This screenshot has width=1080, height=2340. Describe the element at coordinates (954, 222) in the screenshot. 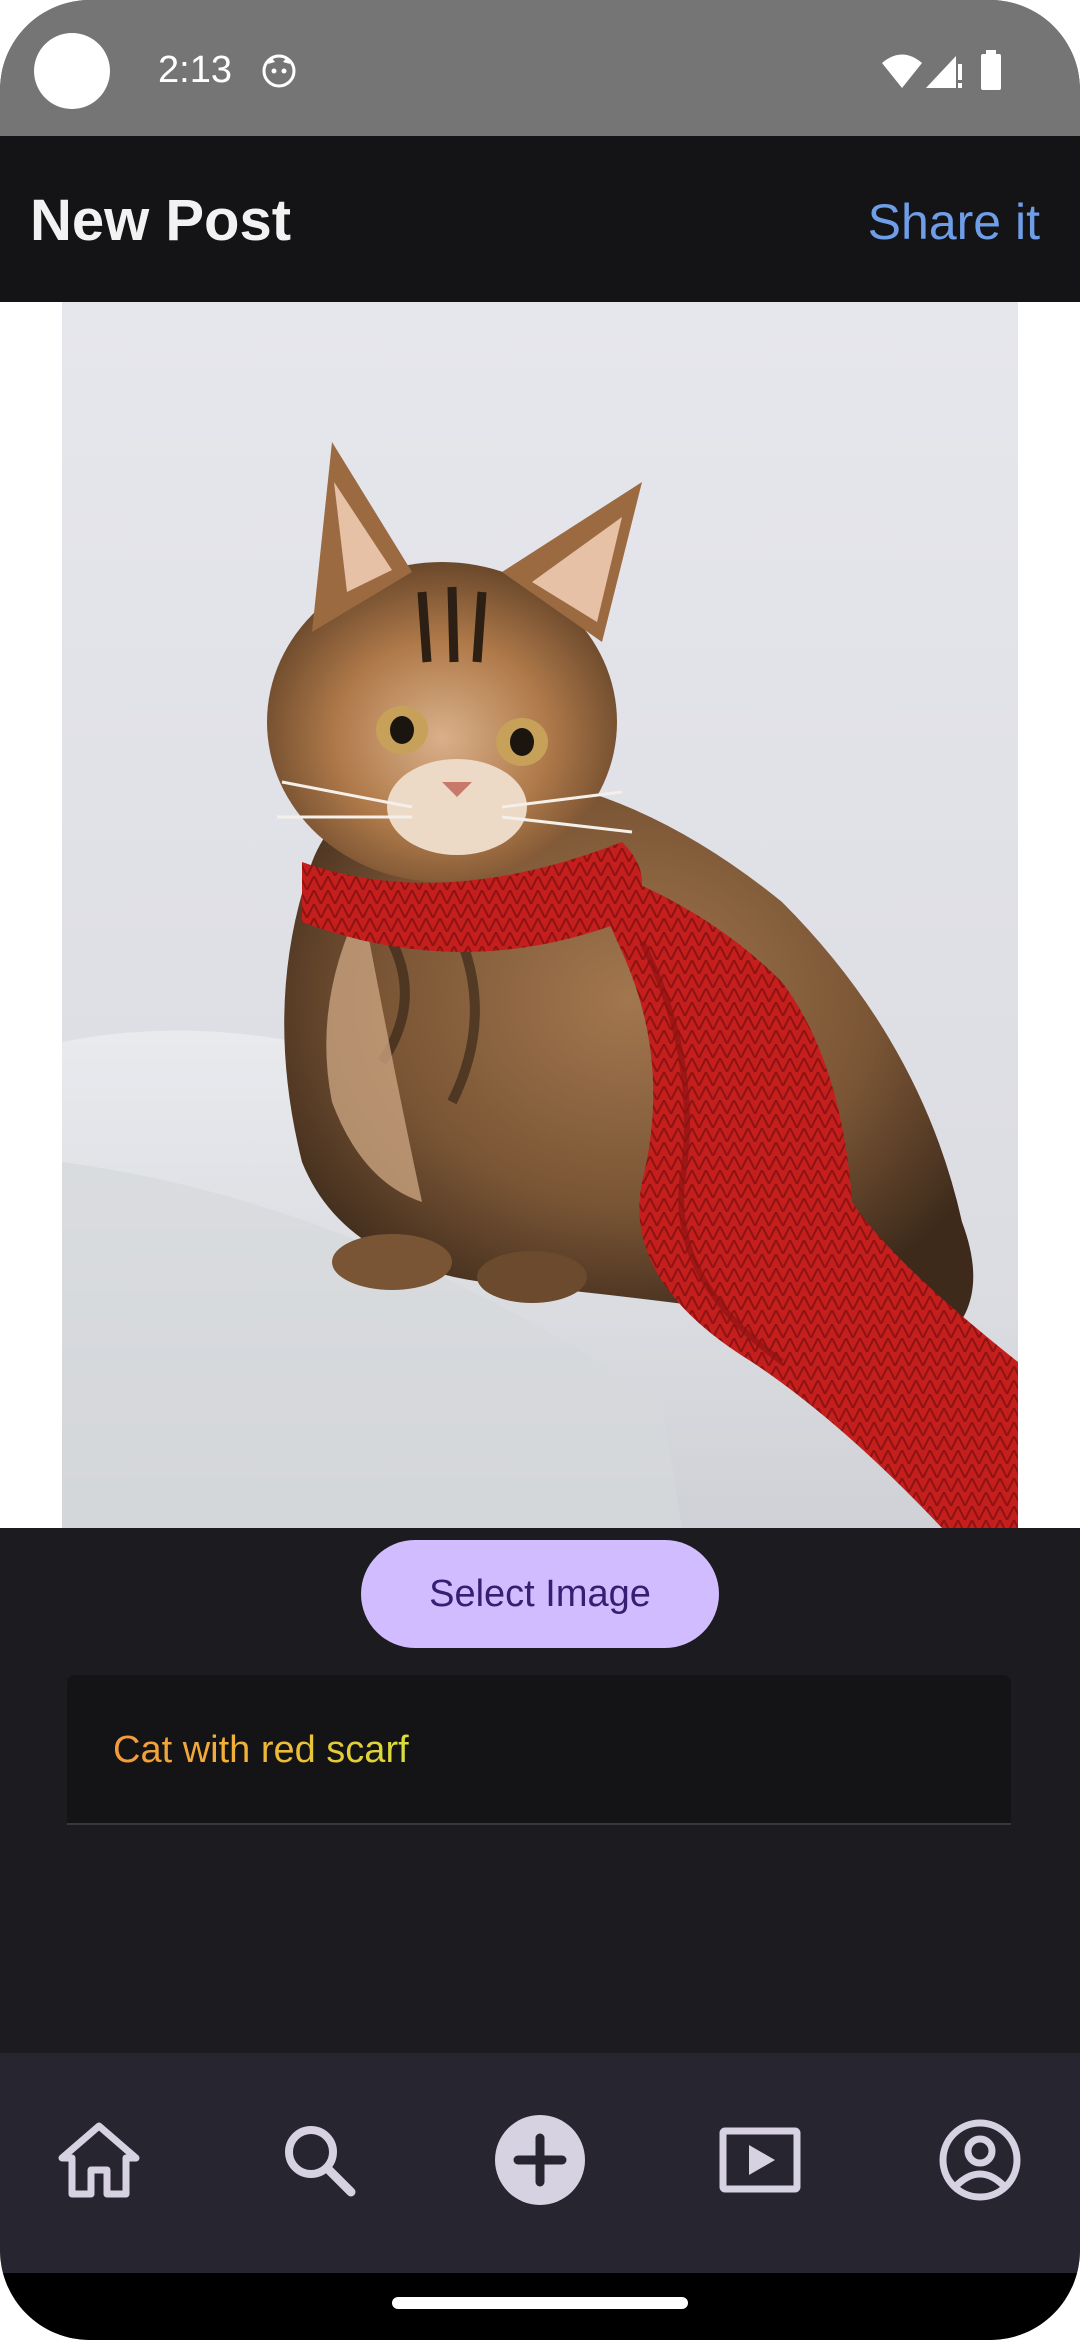

I see `share-button: Share it` at that location.